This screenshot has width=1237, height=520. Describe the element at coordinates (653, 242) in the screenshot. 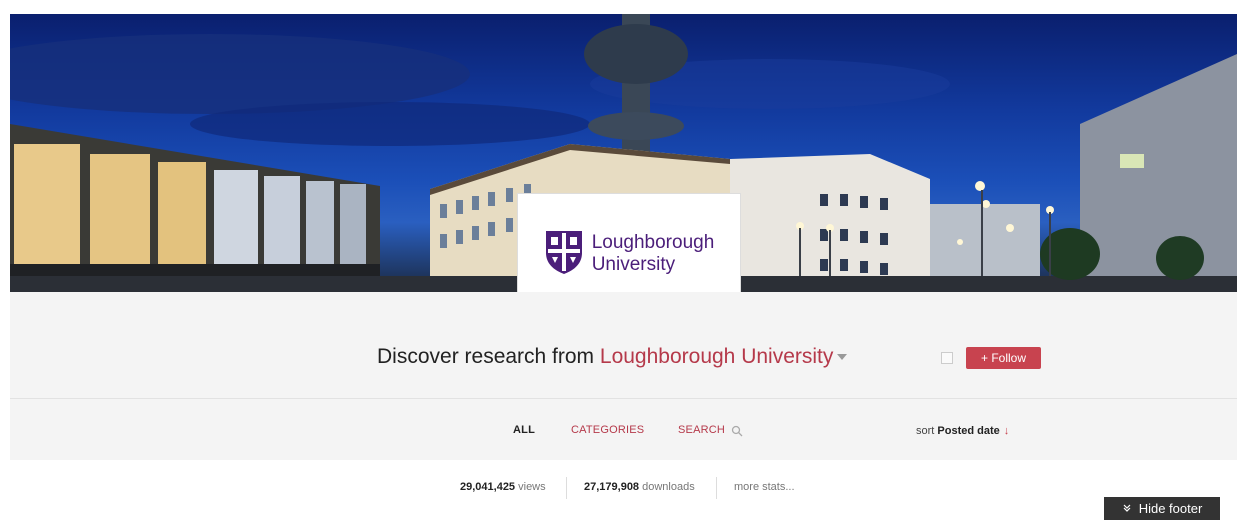

I see `logo-line-1: Loughborough` at that location.